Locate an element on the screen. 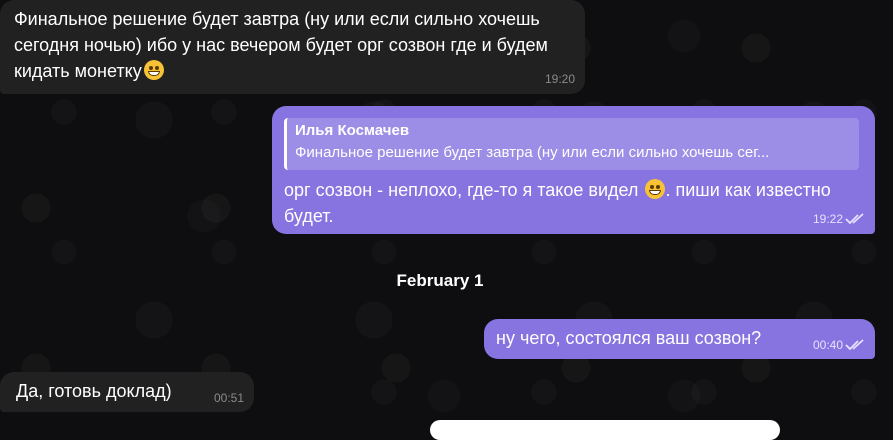  message-time: 00:40 is located at coordinates (827, 345).